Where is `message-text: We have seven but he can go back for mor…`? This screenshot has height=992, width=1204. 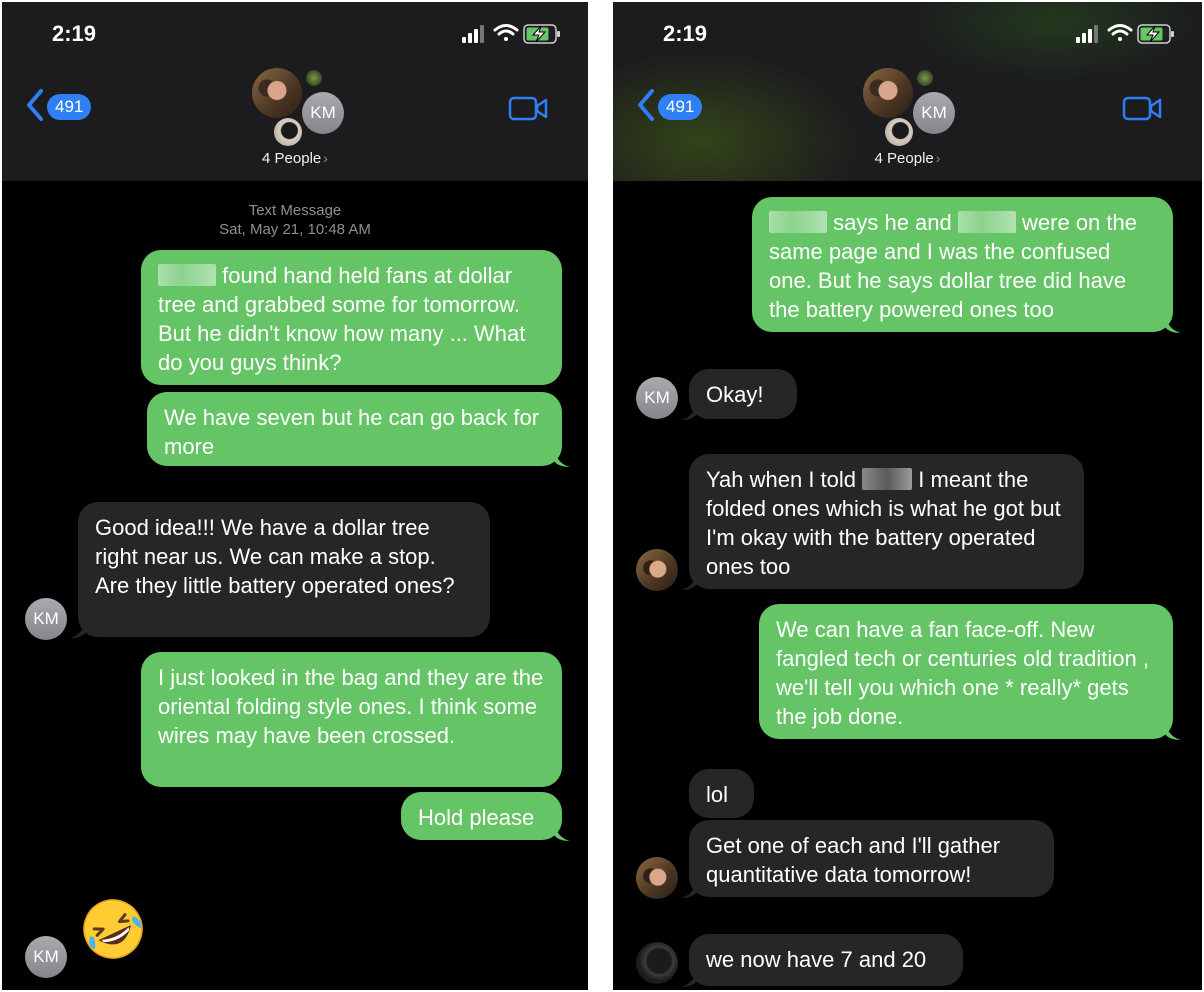 message-text: We have seven but he can go back for mor… is located at coordinates (352, 432).